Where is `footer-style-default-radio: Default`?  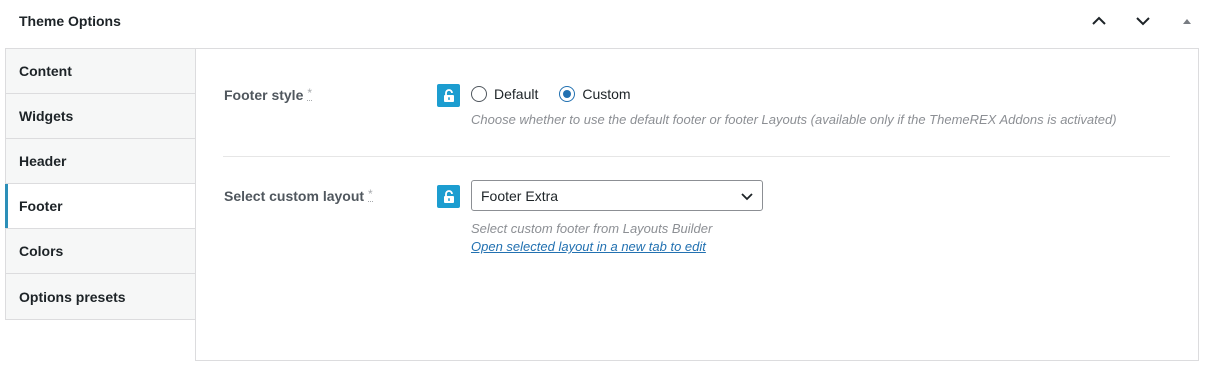
footer-style-default-radio: Default is located at coordinates (504, 94).